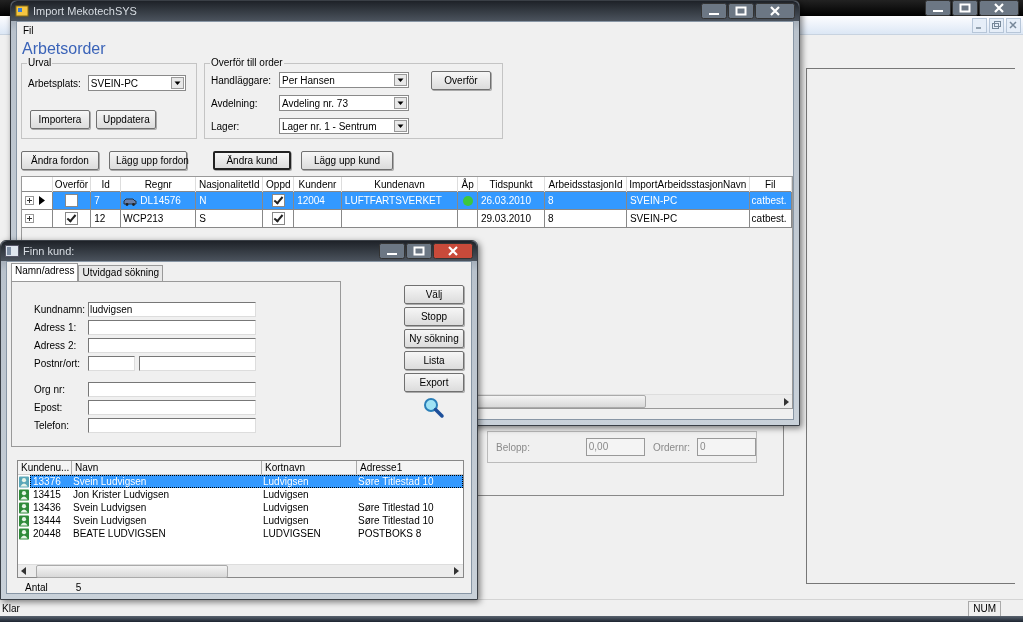  What do you see at coordinates (399, 184) in the screenshot?
I see `column-header: Kundenavn` at bounding box center [399, 184].